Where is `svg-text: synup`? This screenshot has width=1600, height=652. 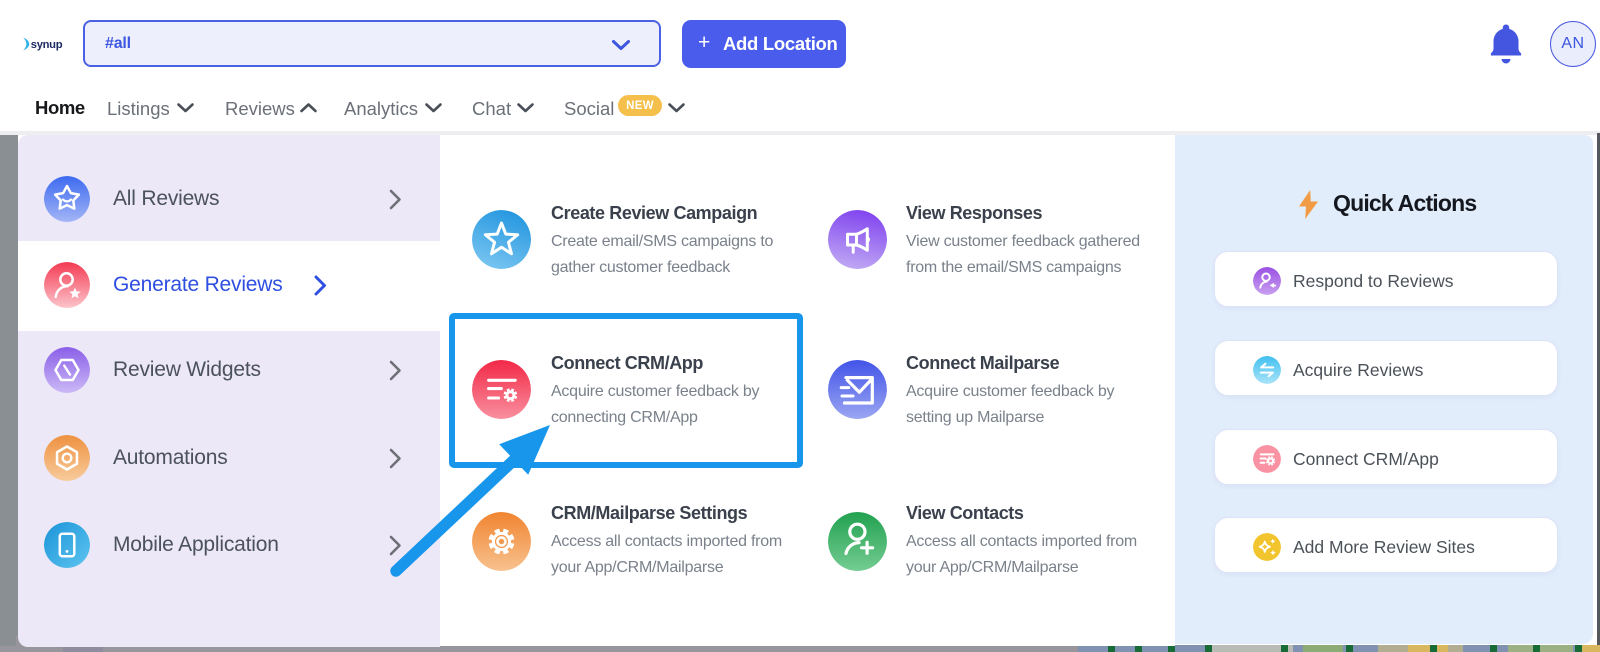 svg-text: synup is located at coordinates (47, 45).